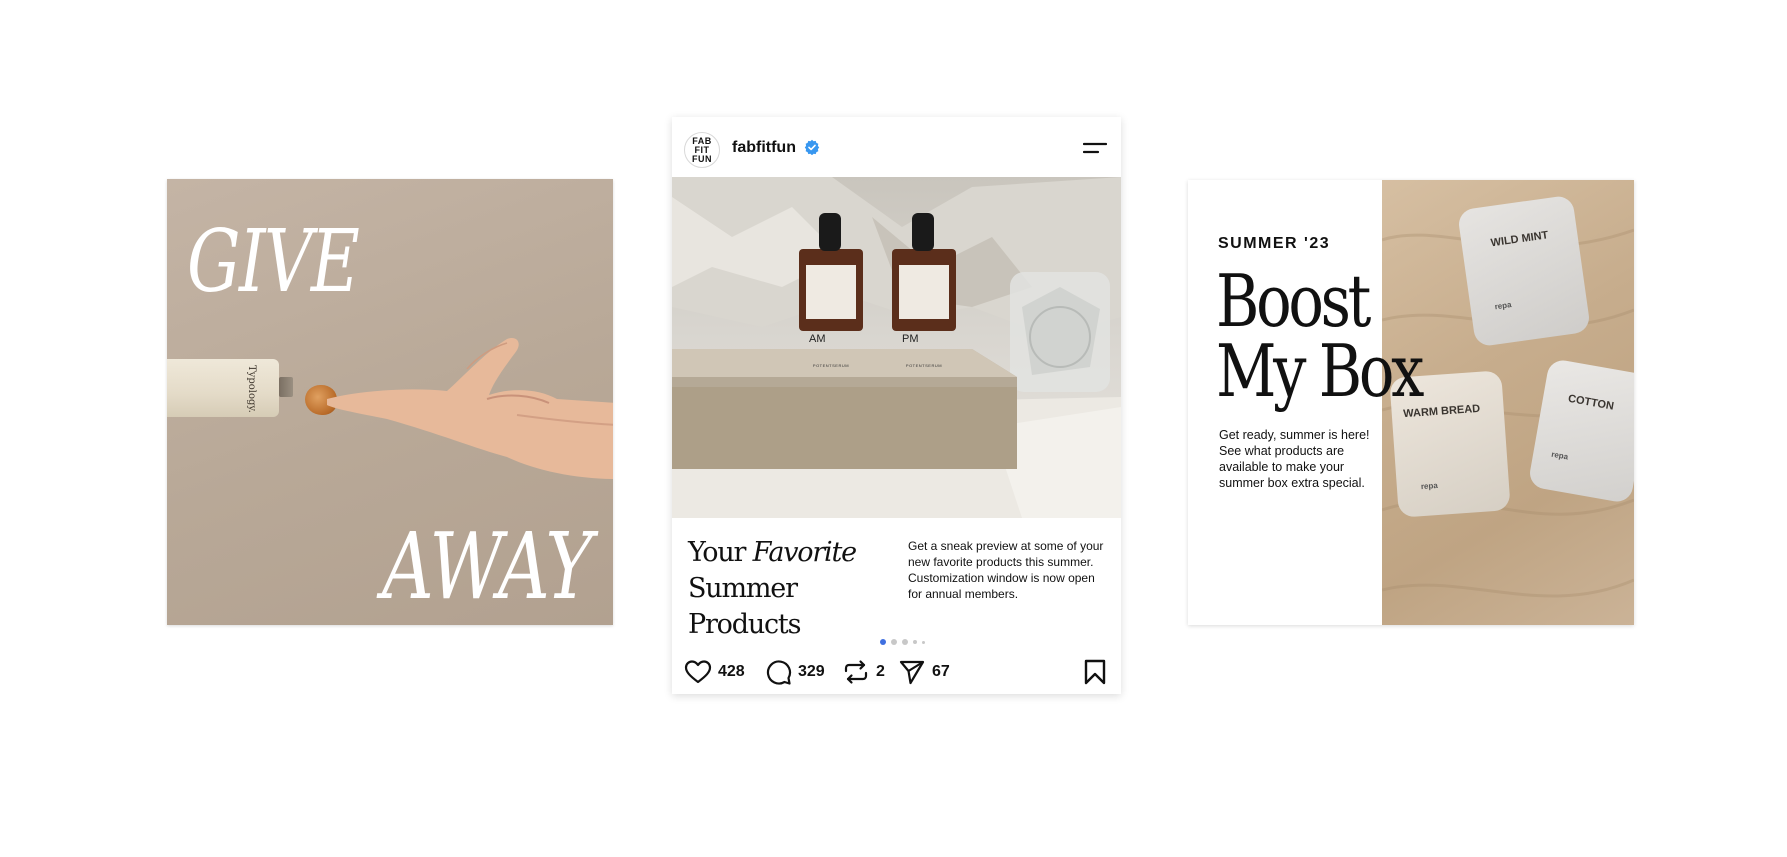 The height and width of the screenshot is (857, 1787). I want to click on hand-image, so click(470, 408).